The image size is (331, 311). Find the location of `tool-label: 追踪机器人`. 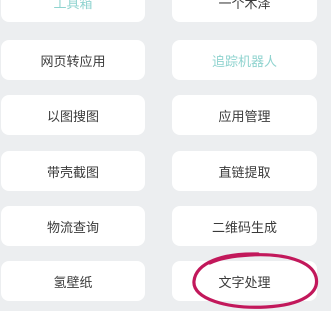

tool-label: 追踪机器人 is located at coordinates (244, 62).